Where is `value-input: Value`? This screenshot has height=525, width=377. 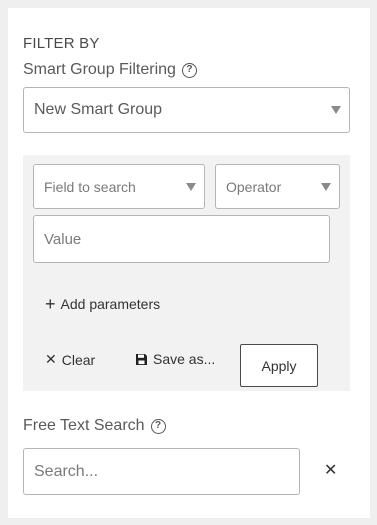
value-input: Value is located at coordinates (181, 239).